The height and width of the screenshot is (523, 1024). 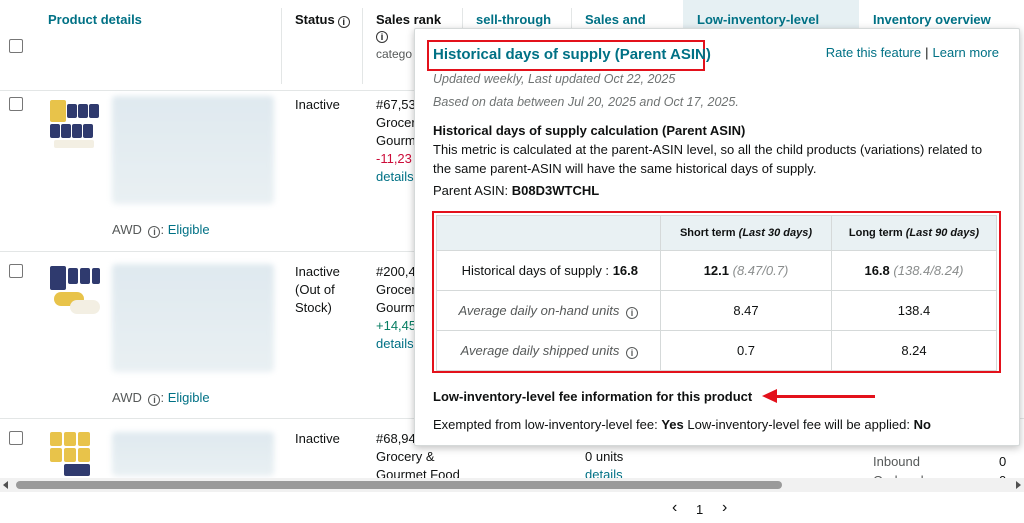 I want to click on pagination: ‹ 1 ›, so click(x=512, y=507).